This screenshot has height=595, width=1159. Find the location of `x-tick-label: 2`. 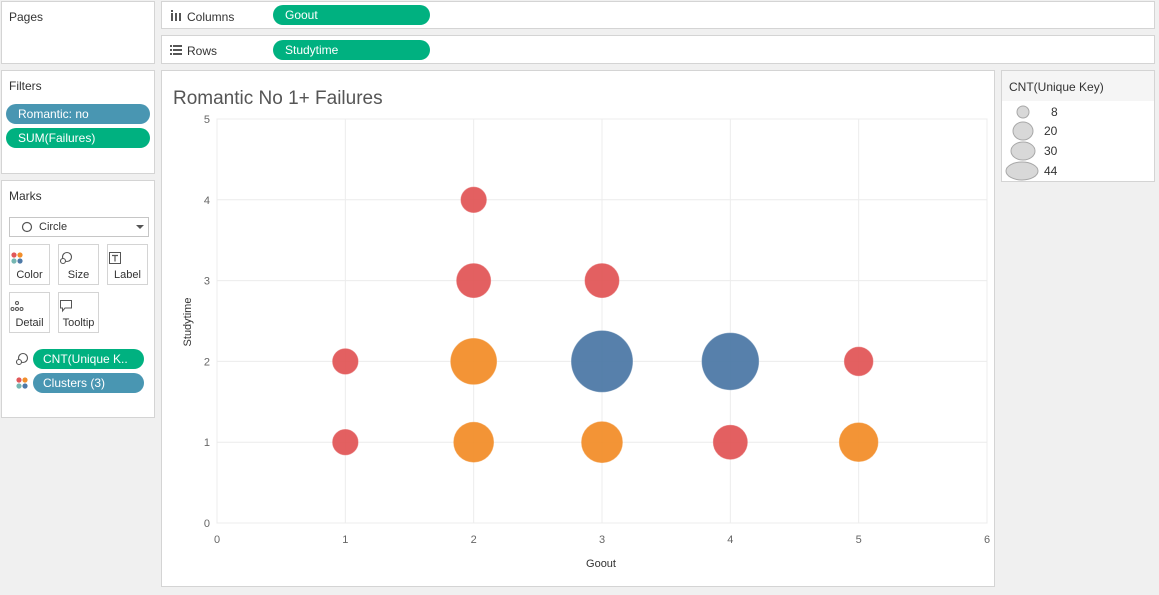

x-tick-label: 2 is located at coordinates (474, 540).